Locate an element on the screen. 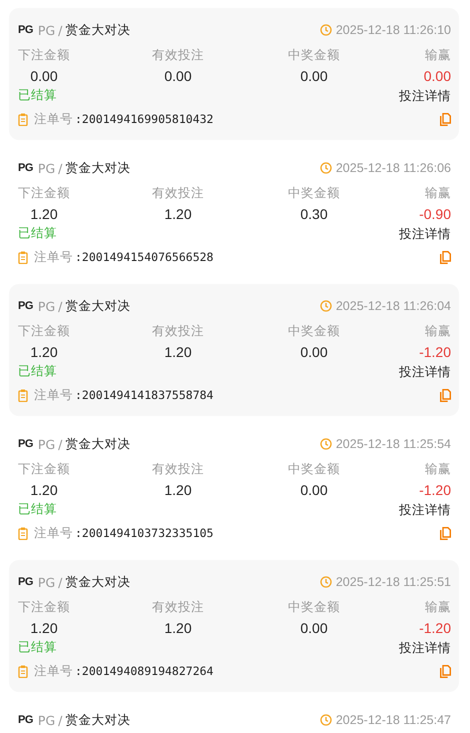 The height and width of the screenshot is (733, 470). bet-time: 2025-12-18 11:25:47 is located at coordinates (393, 720).